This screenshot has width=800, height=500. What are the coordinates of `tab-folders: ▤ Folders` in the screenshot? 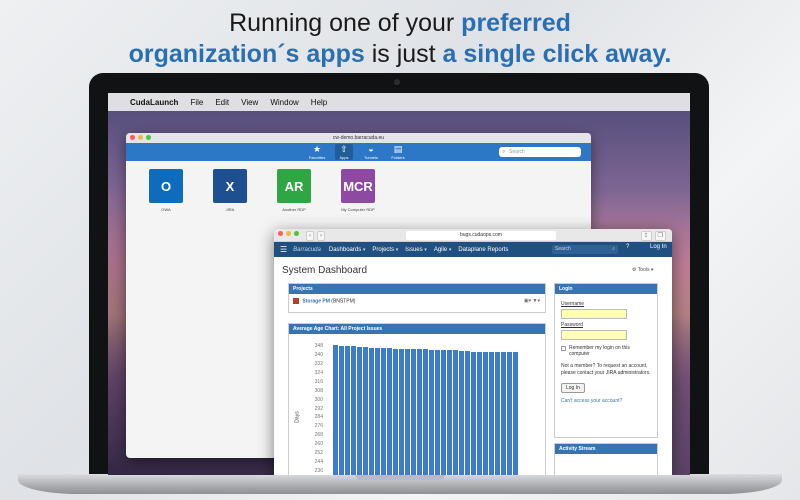 It's located at (398, 152).